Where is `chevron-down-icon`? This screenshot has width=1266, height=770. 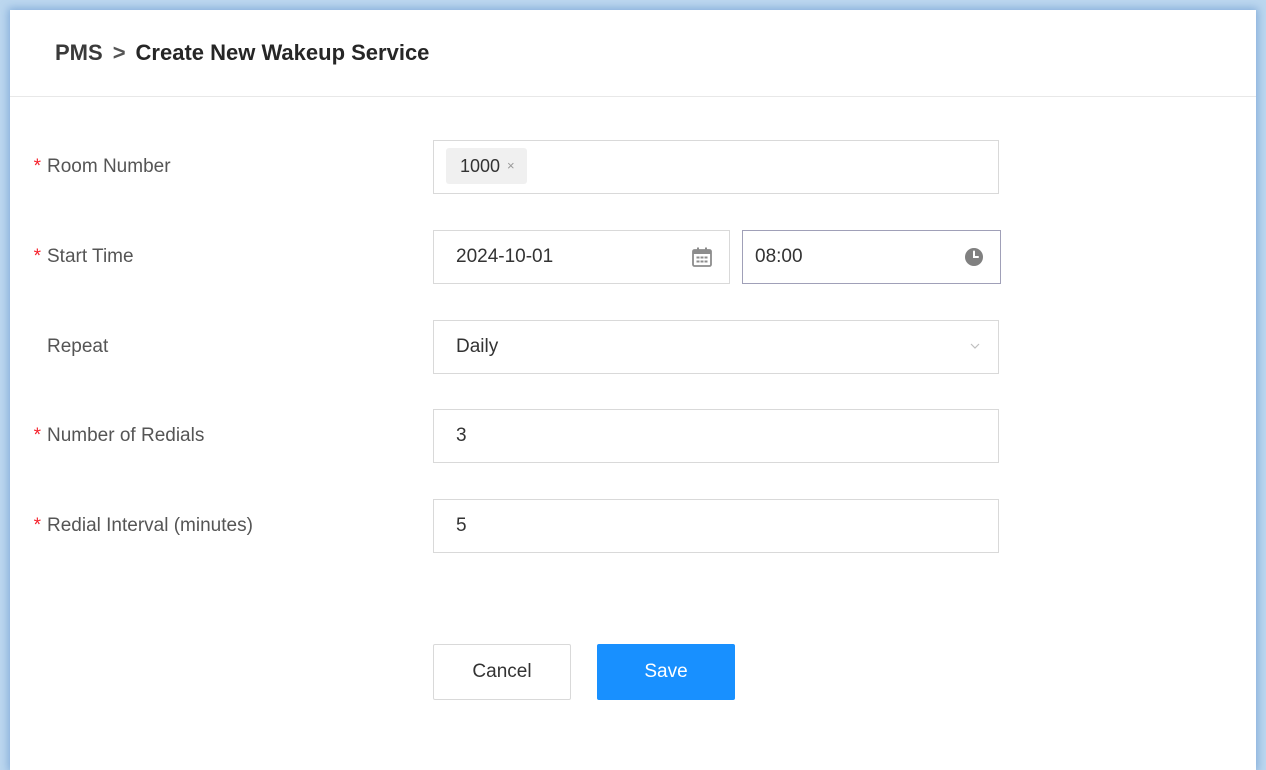 chevron-down-icon is located at coordinates (975, 346).